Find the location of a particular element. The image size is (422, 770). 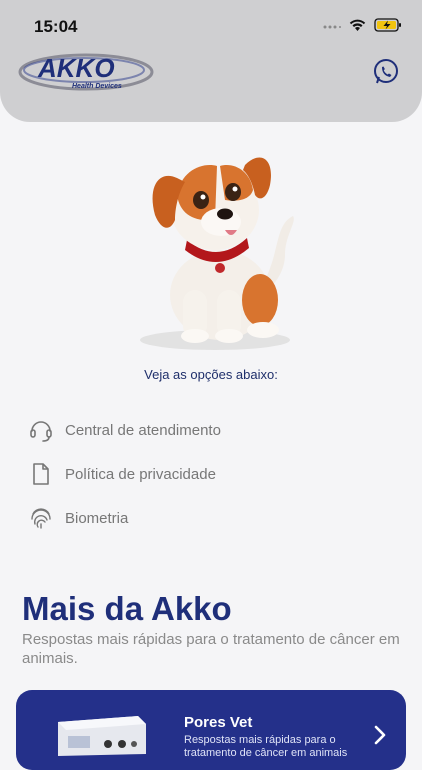

menu-item-label: Política de privacidade is located at coordinates (140, 474).